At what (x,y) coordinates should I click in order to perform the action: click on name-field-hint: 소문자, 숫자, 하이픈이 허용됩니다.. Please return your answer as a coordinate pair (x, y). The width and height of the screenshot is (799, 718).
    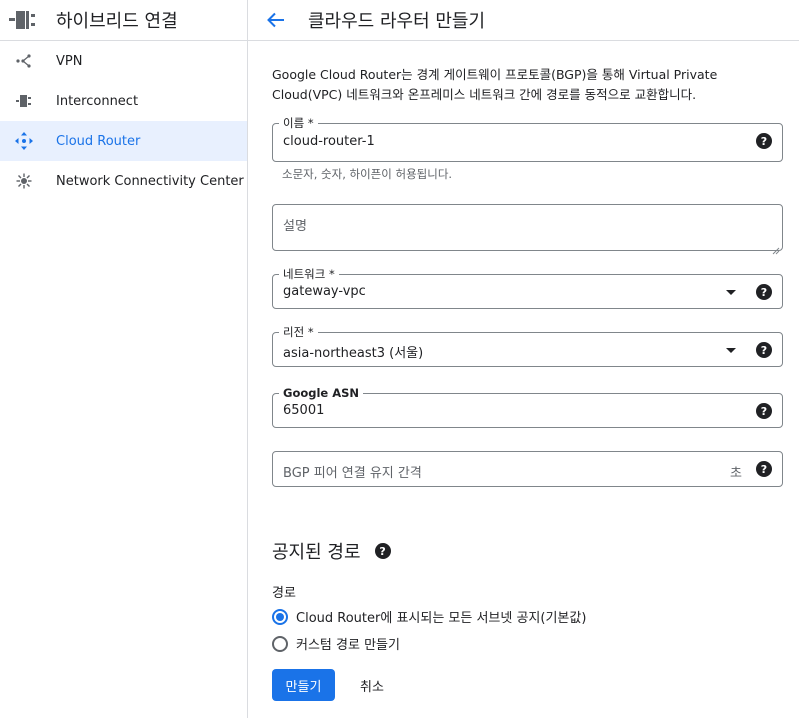
    Looking at the image, I should click on (367, 174).